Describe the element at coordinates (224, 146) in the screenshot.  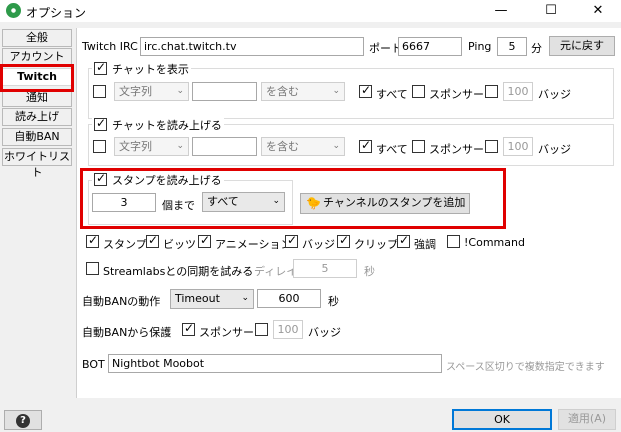
I see `chat-read-filter-input` at that location.